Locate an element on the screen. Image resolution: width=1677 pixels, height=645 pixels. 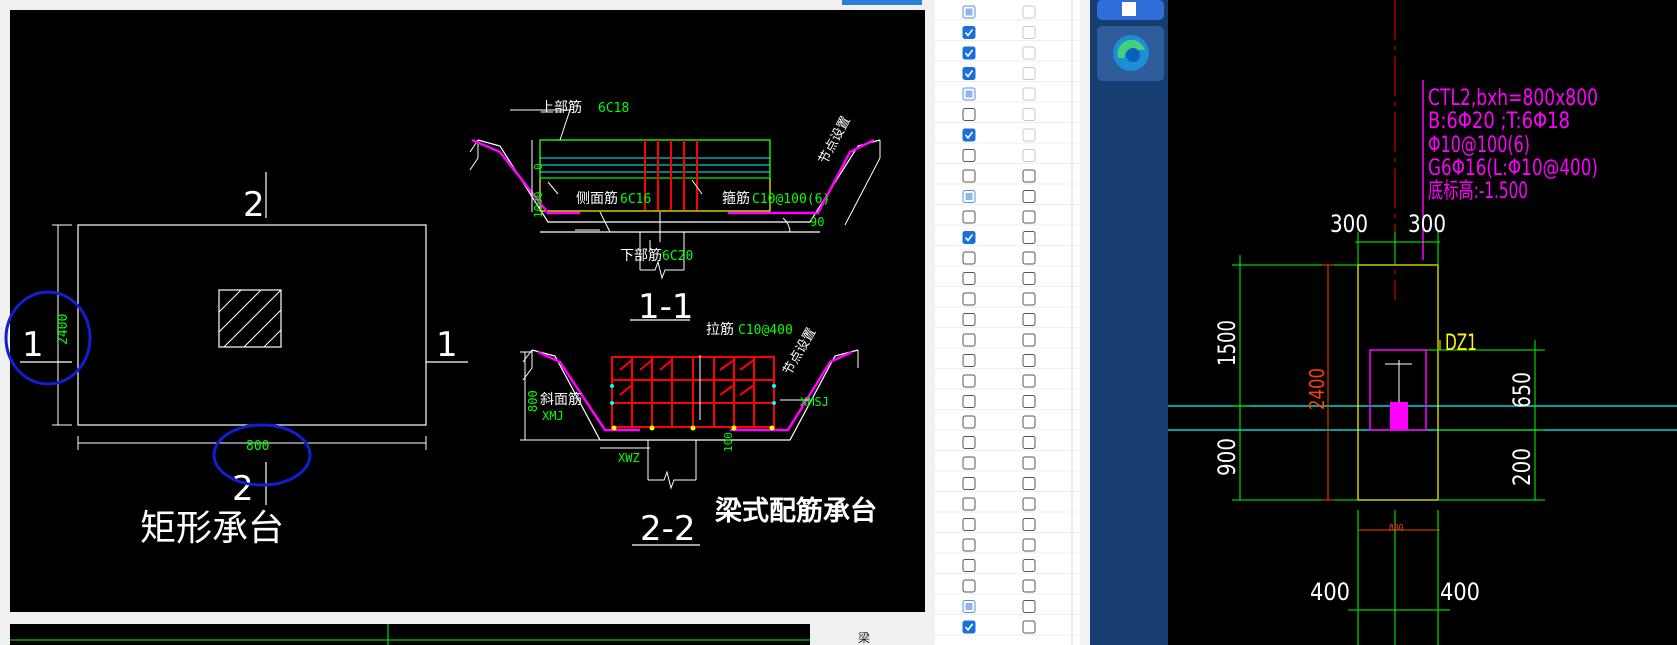
dim-text-100: 100 is located at coordinates (728, 442).